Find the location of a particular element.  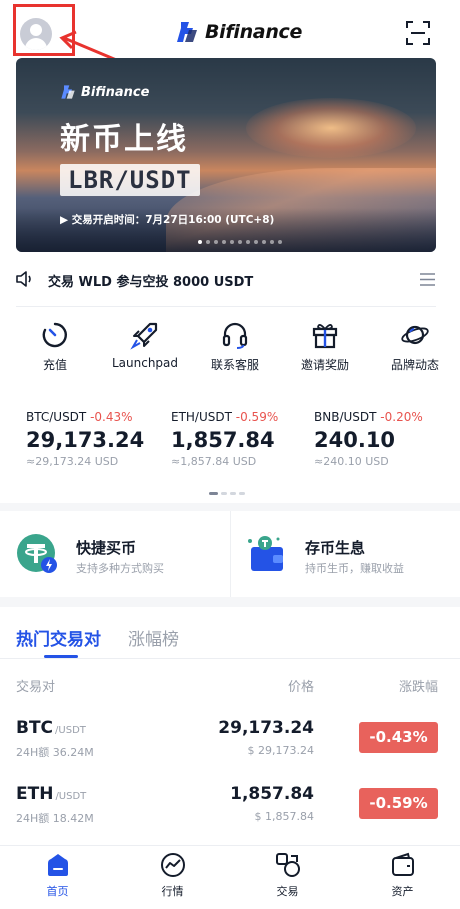

announcement-text: 交易 WLD 参与空投 8000 USDT is located at coordinates (151, 282).